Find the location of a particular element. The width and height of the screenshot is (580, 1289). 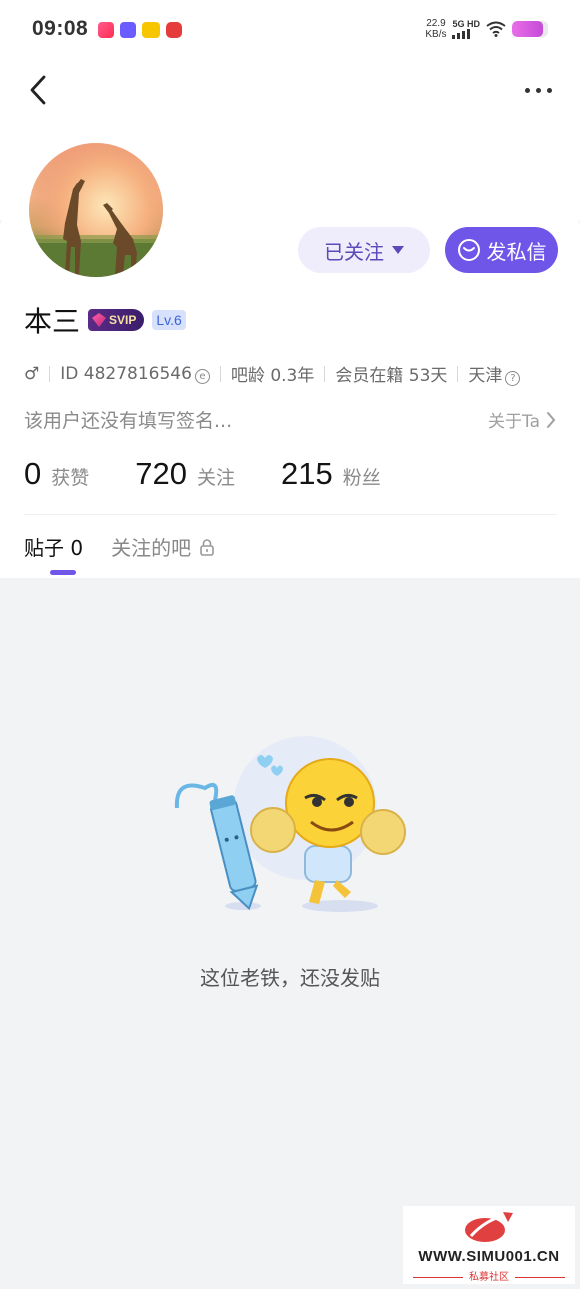

help-icon: ? is located at coordinates (513, 378).